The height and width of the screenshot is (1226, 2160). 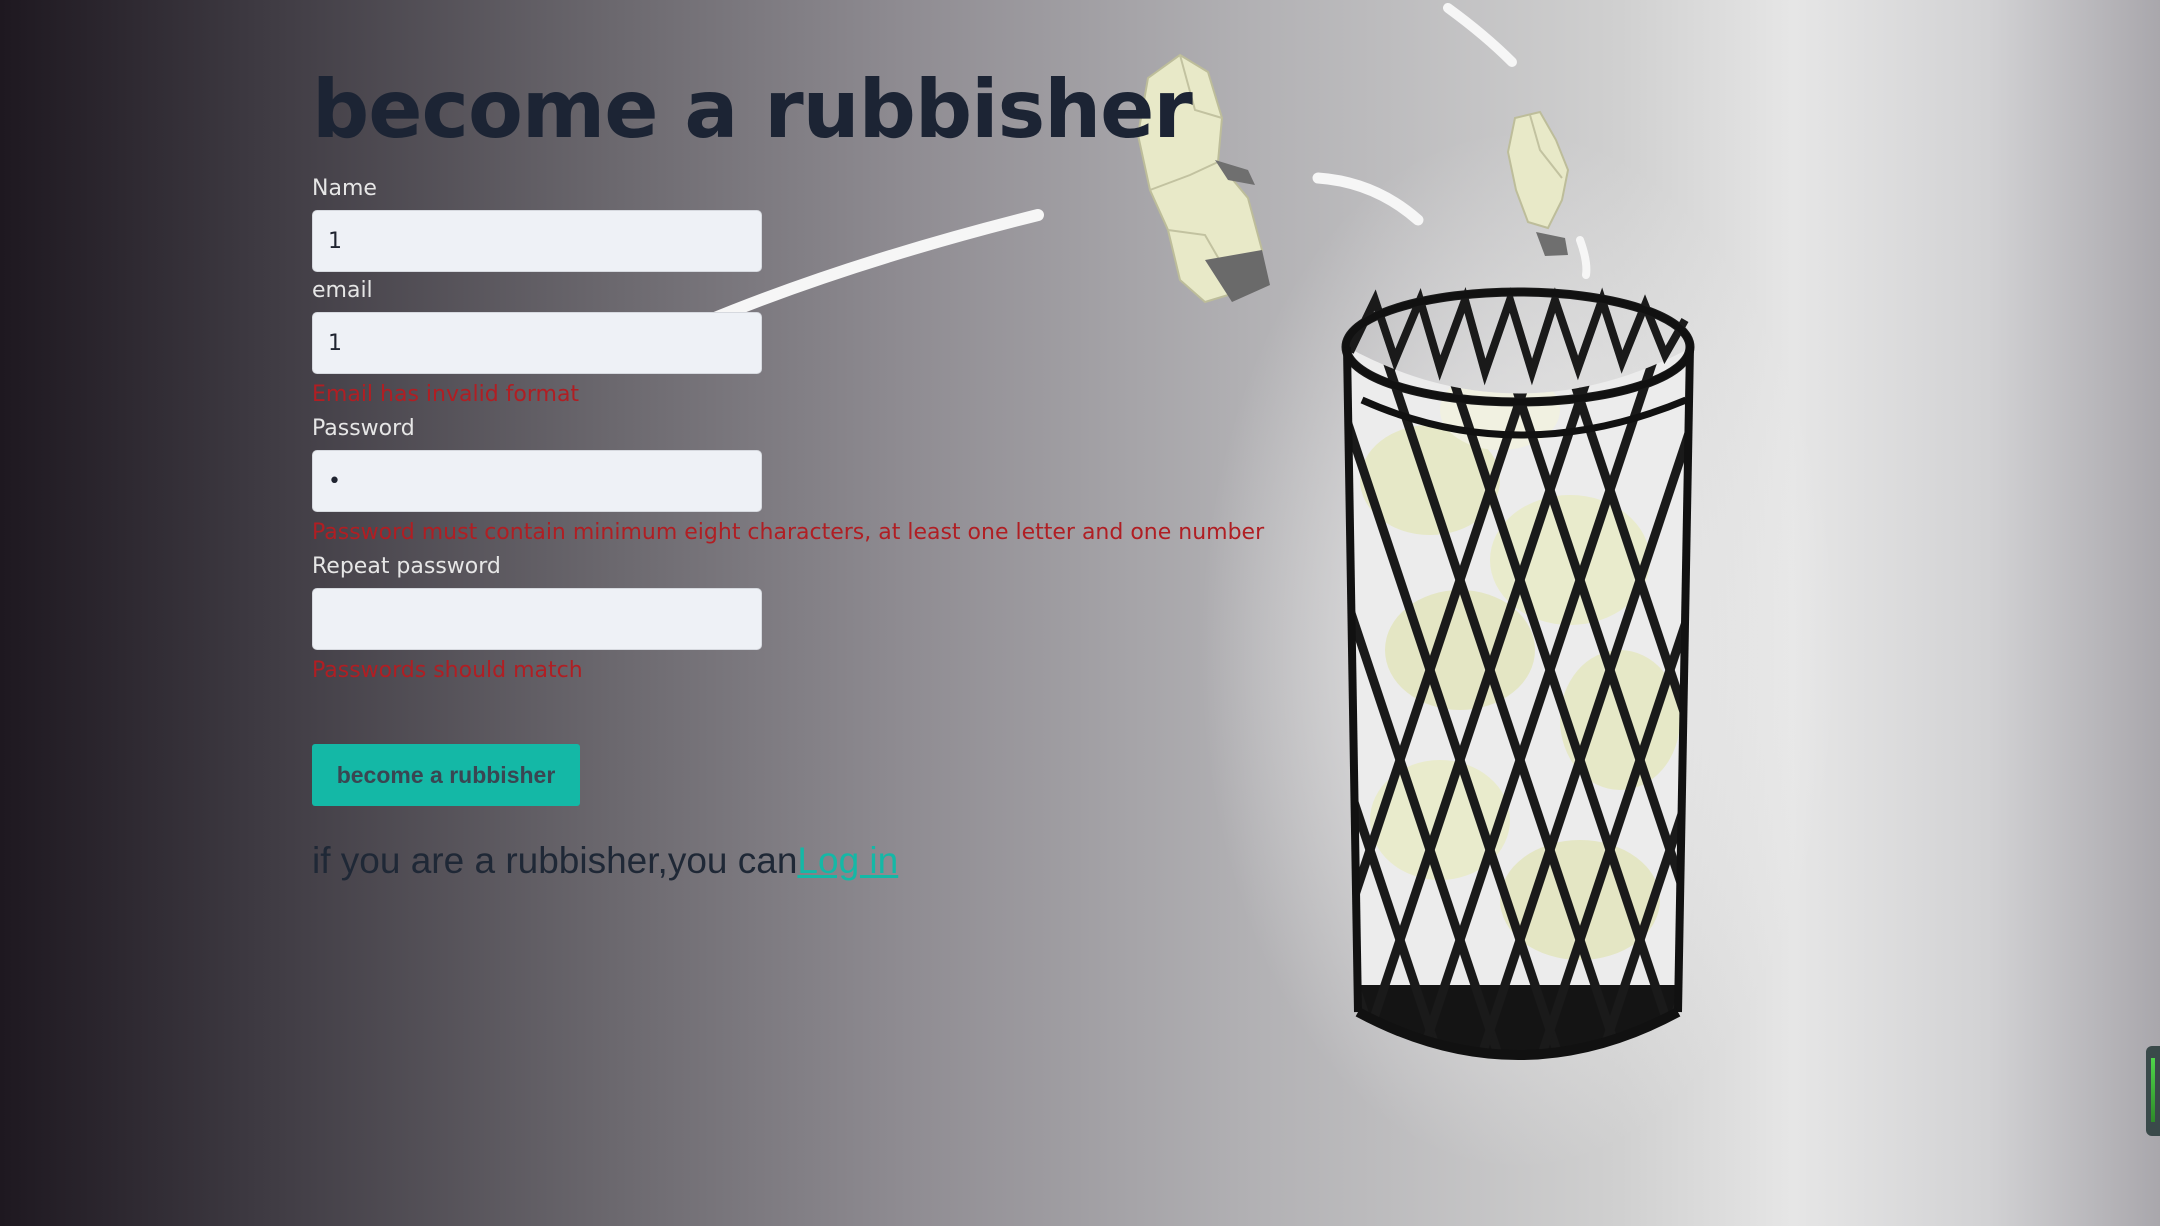 What do you see at coordinates (447, 670) in the screenshot?
I see `repeat-password-error: Passwords should match` at bounding box center [447, 670].